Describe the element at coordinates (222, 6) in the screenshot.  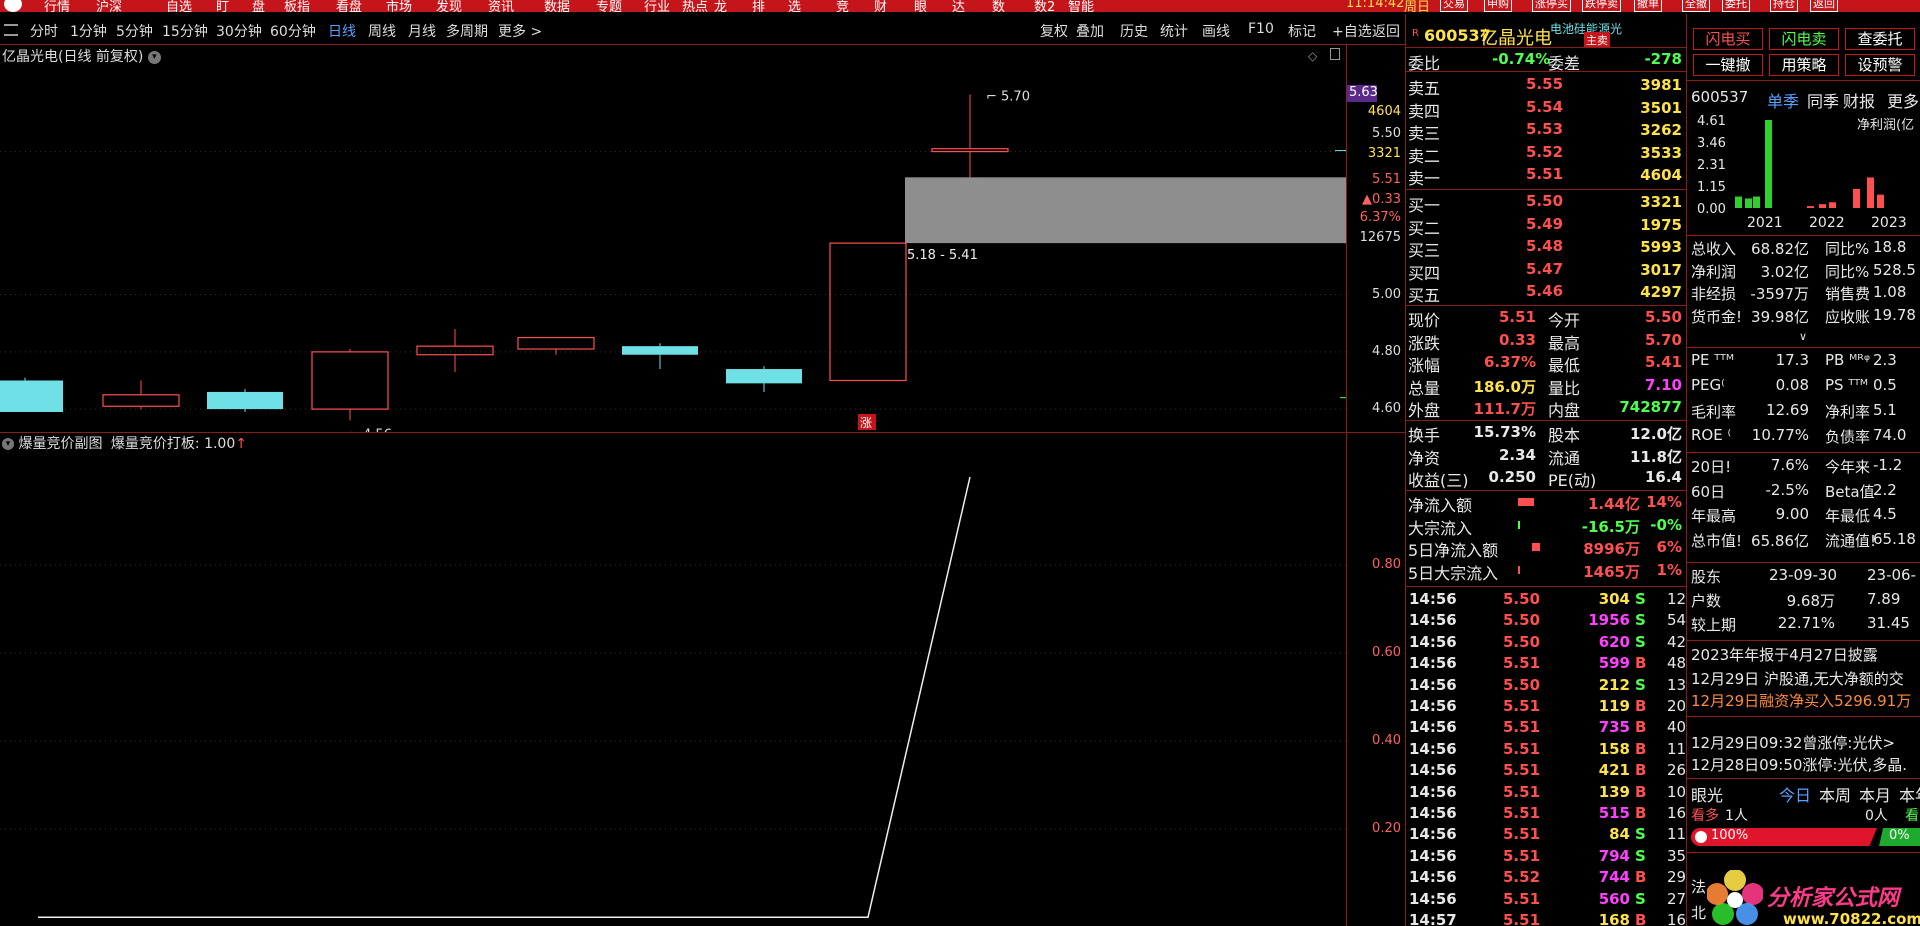
I see `menu-item: 盯` at that location.